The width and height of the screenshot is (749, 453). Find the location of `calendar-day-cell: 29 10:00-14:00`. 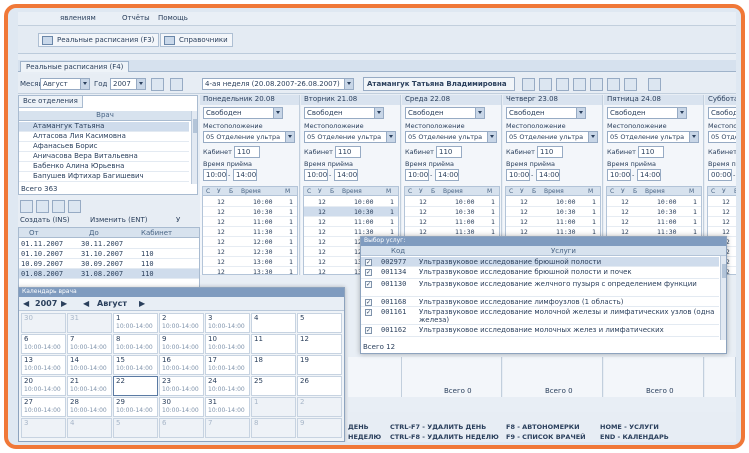

calendar-day-cell: 29 10:00-14:00 is located at coordinates (135, 407).